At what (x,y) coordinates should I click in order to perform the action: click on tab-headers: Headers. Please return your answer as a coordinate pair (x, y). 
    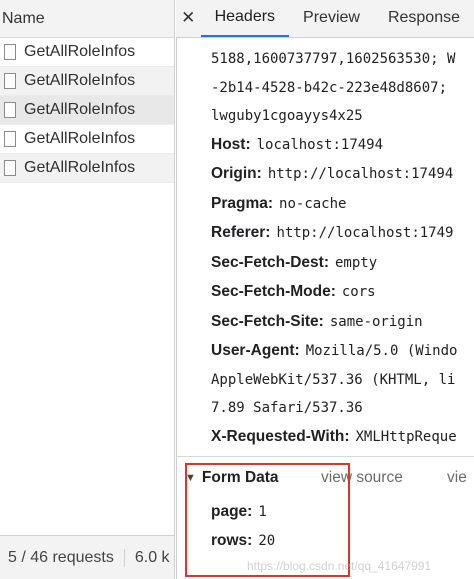
    Looking at the image, I should click on (245, 18).